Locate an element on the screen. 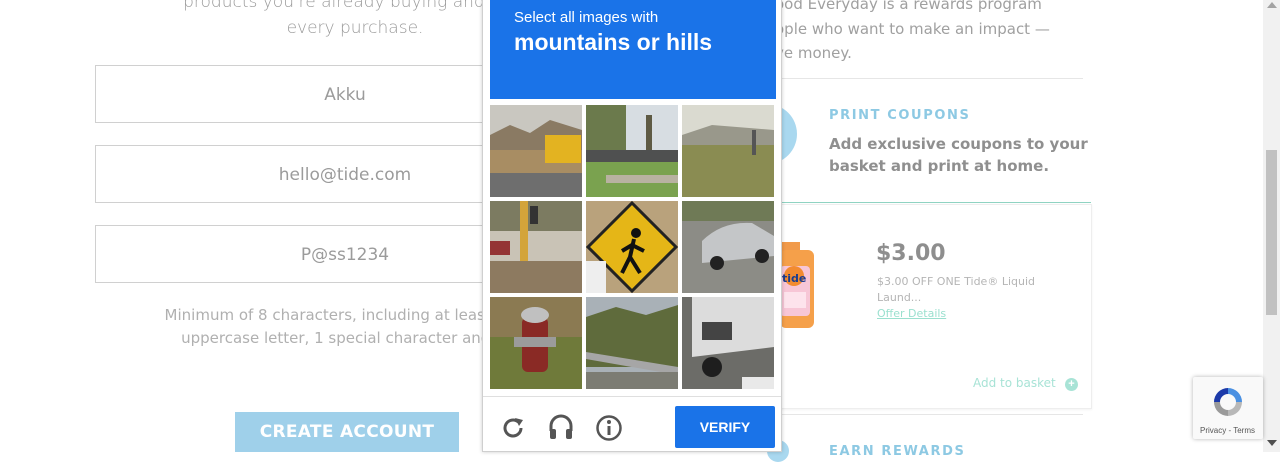 Image resolution: width=1280 pixels, height=462 pixels. info-text-line3: ve money. is located at coordinates (813, 53).